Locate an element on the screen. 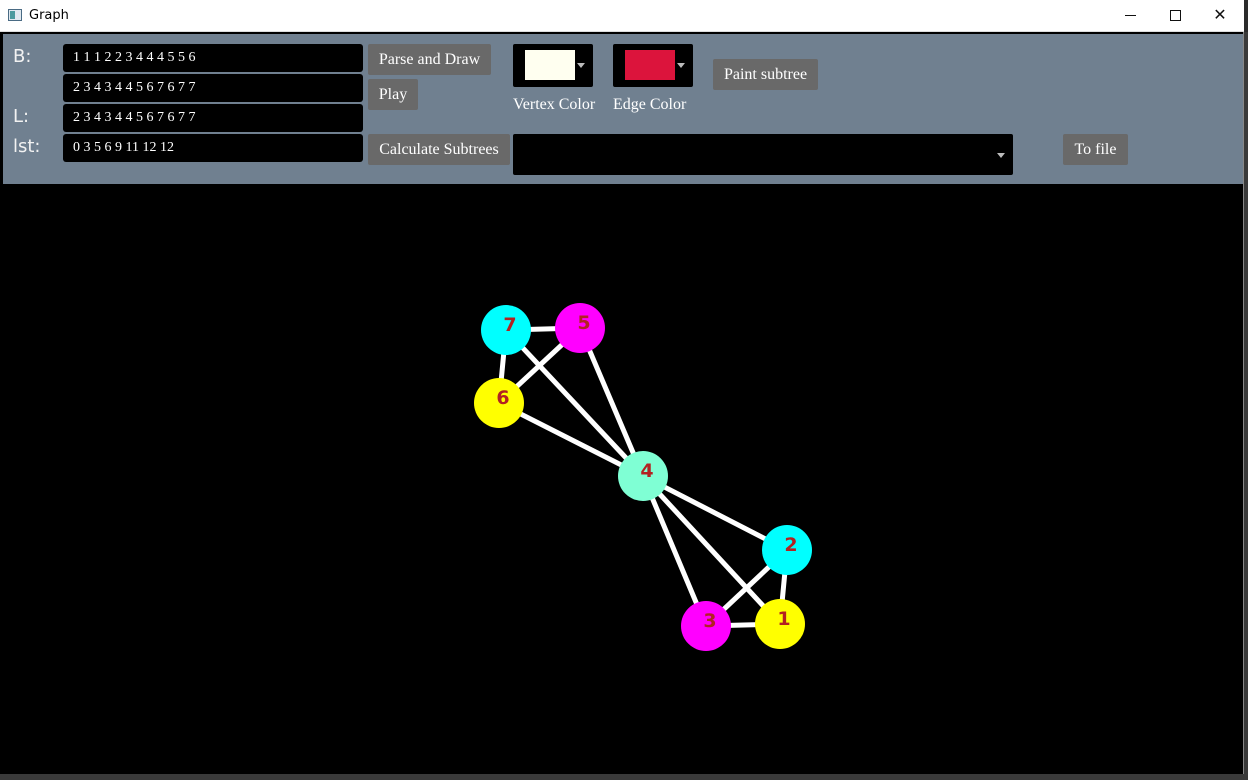 This screenshot has width=1248, height=780. graph-drawing: 1 2 3 4 5 6 7 is located at coordinates (643, 477).